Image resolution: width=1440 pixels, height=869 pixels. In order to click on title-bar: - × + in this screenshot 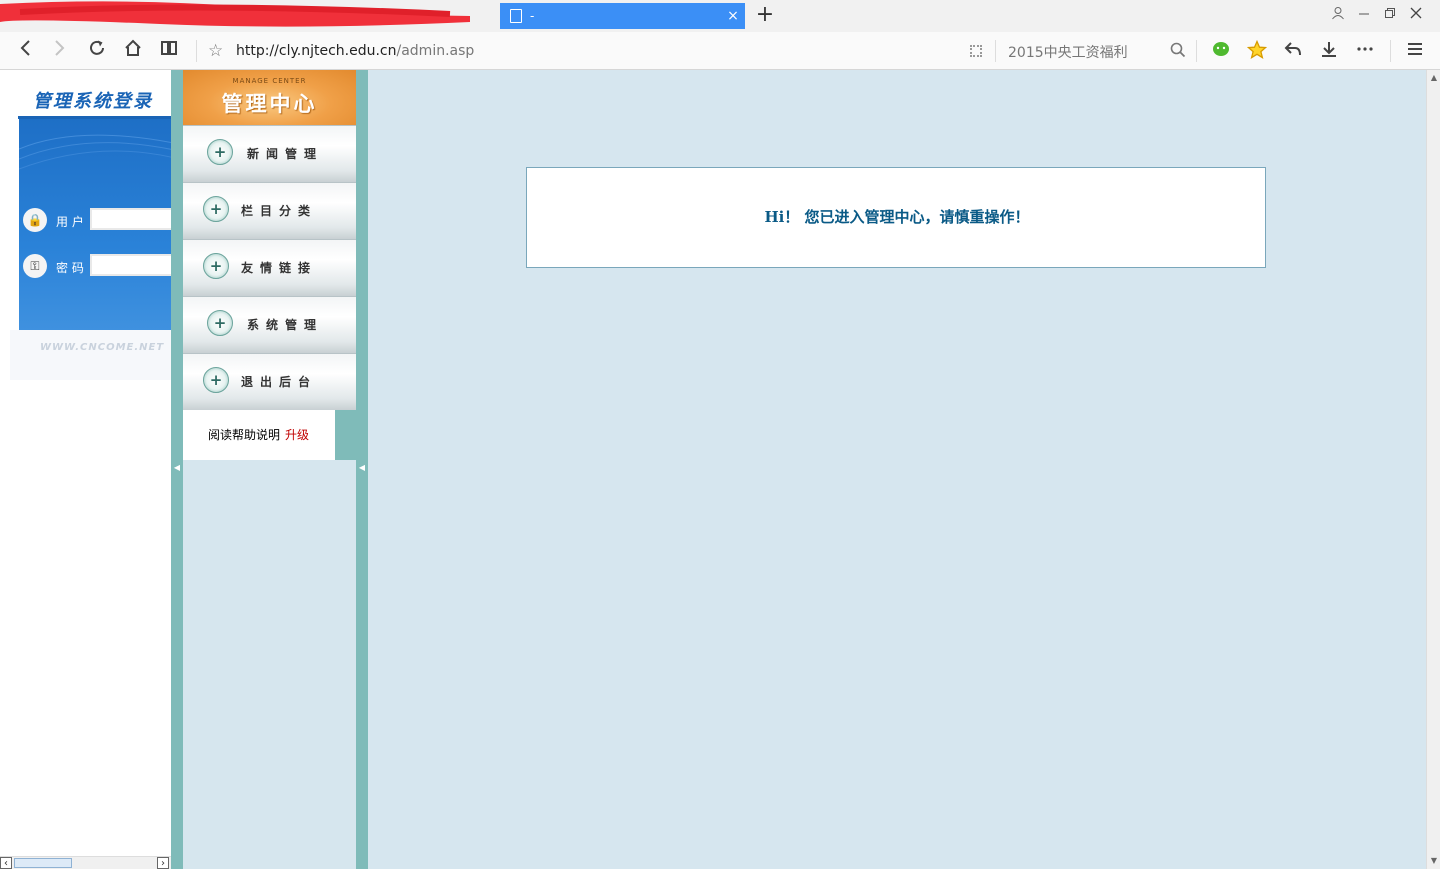, I will do `click(720, 16)`.